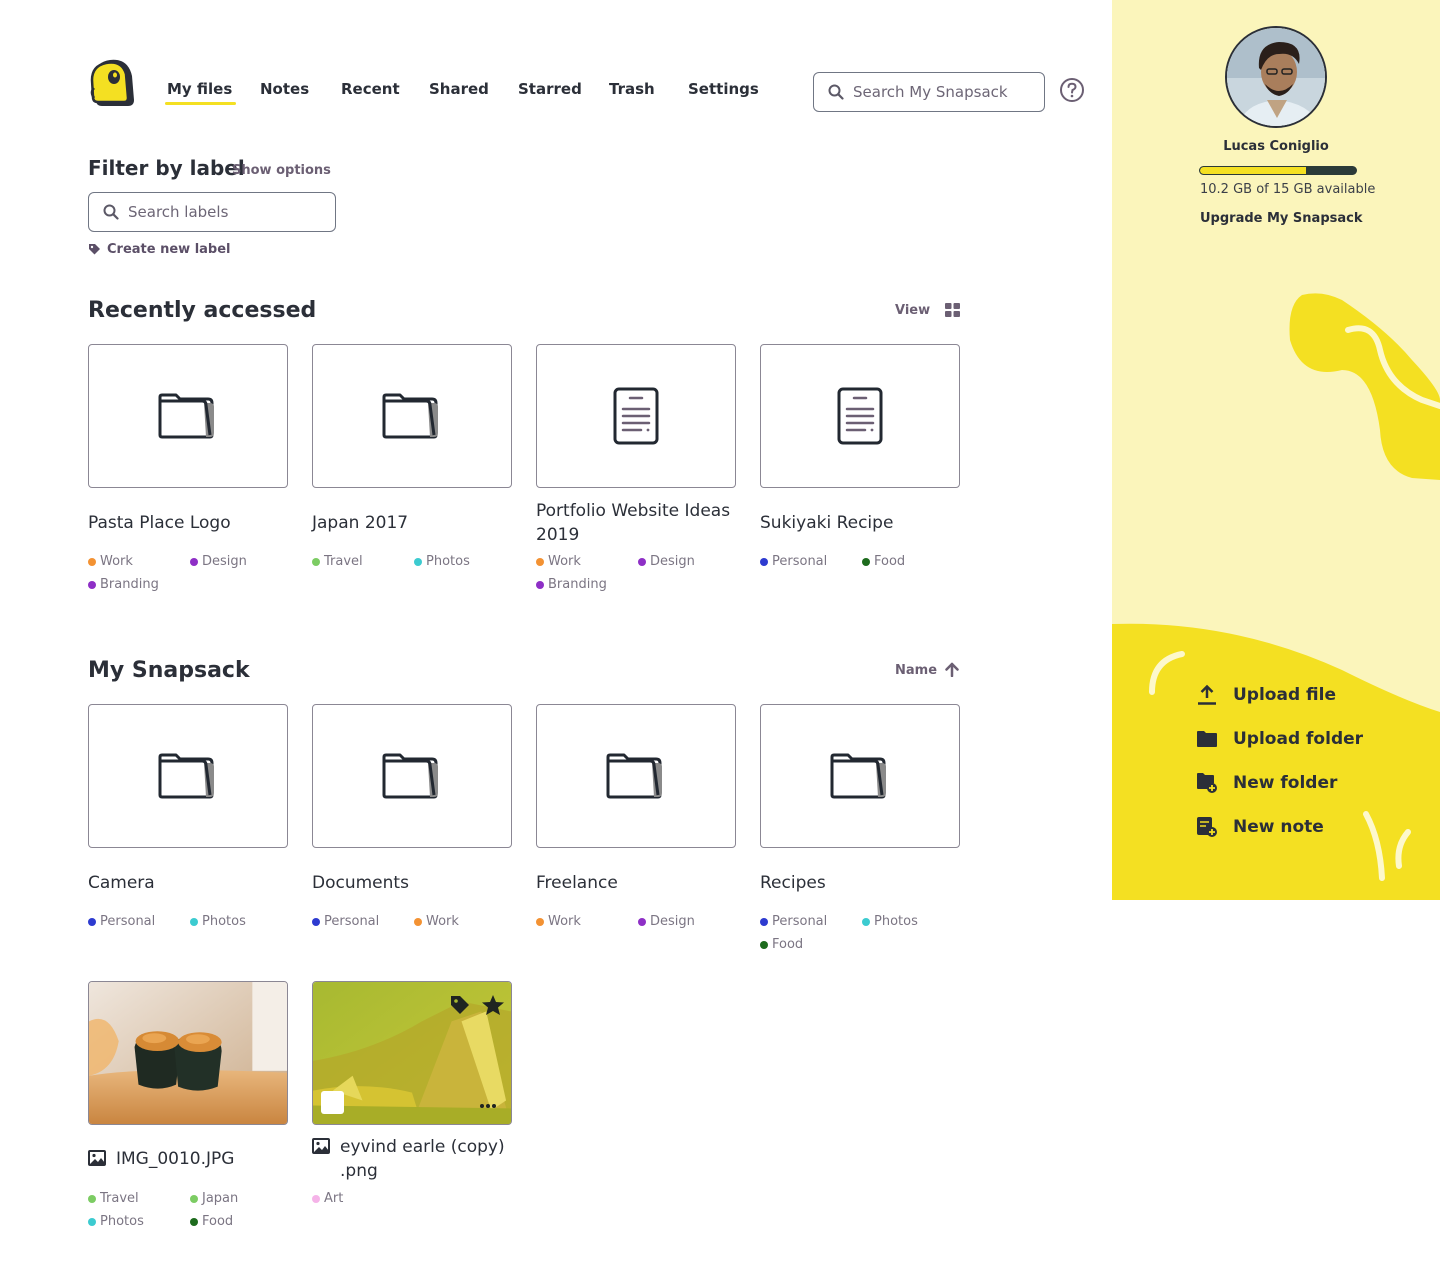 The height and width of the screenshot is (1264, 1440). I want to click on folder-title: Documents, so click(360, 883).